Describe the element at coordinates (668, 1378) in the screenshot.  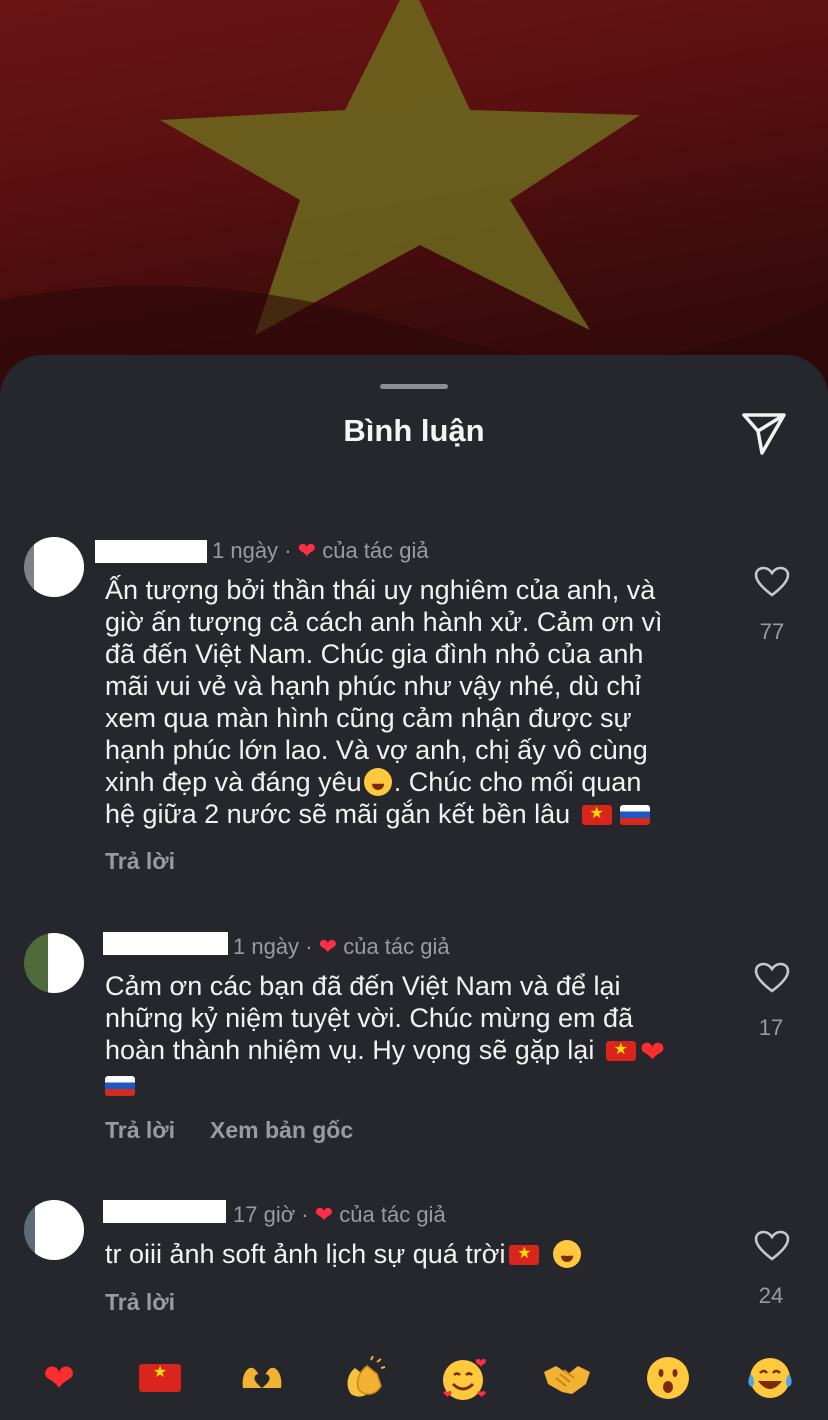
I see `face-with-open-mouth-reaction-icon` at that location.